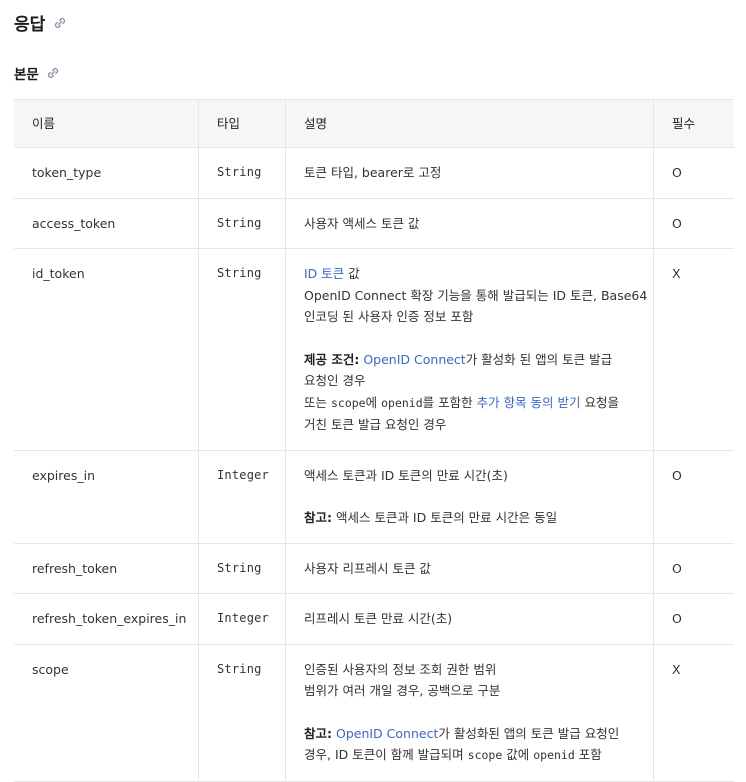 The image size is (746, 782). I want to click on subsection-heading: 본문, so click(37, 73).